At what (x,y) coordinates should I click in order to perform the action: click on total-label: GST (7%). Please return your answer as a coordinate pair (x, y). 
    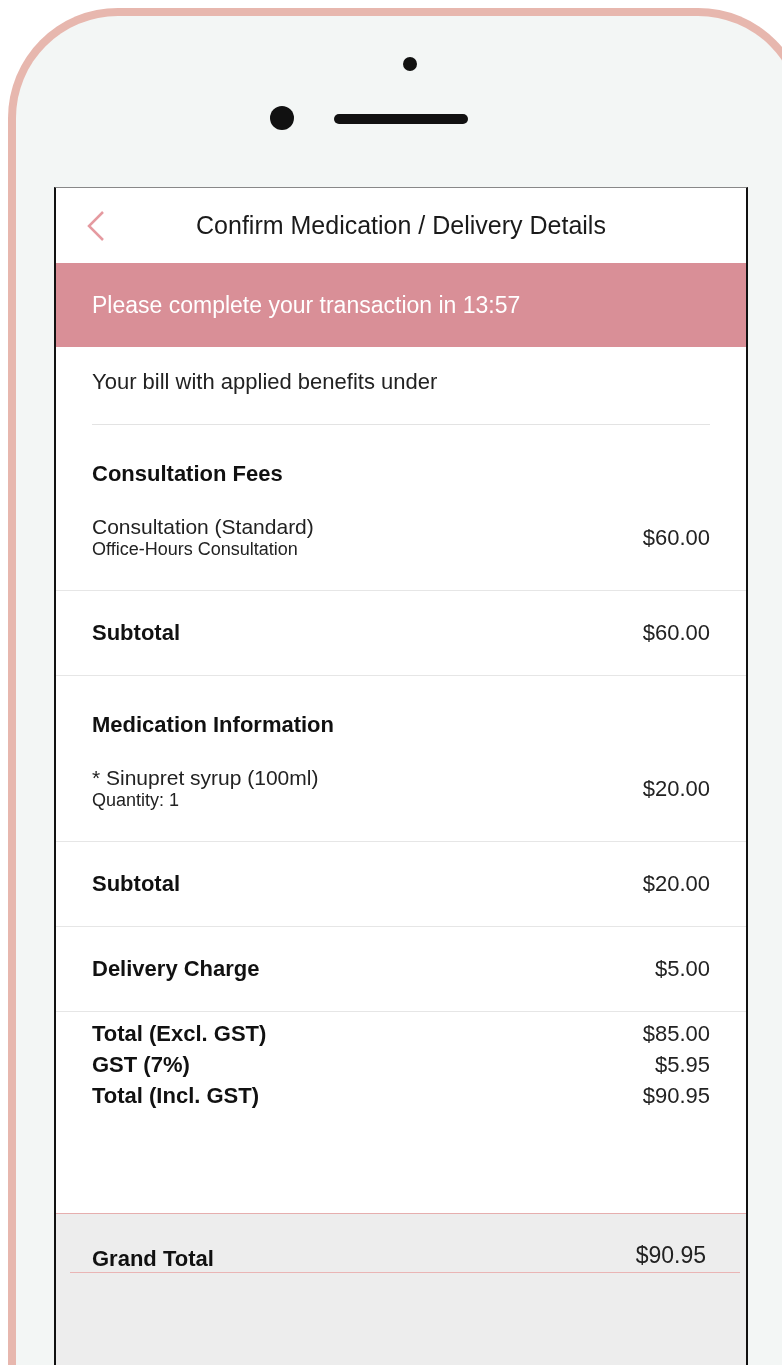
    Looking at the image, I should click on (141, 1065).